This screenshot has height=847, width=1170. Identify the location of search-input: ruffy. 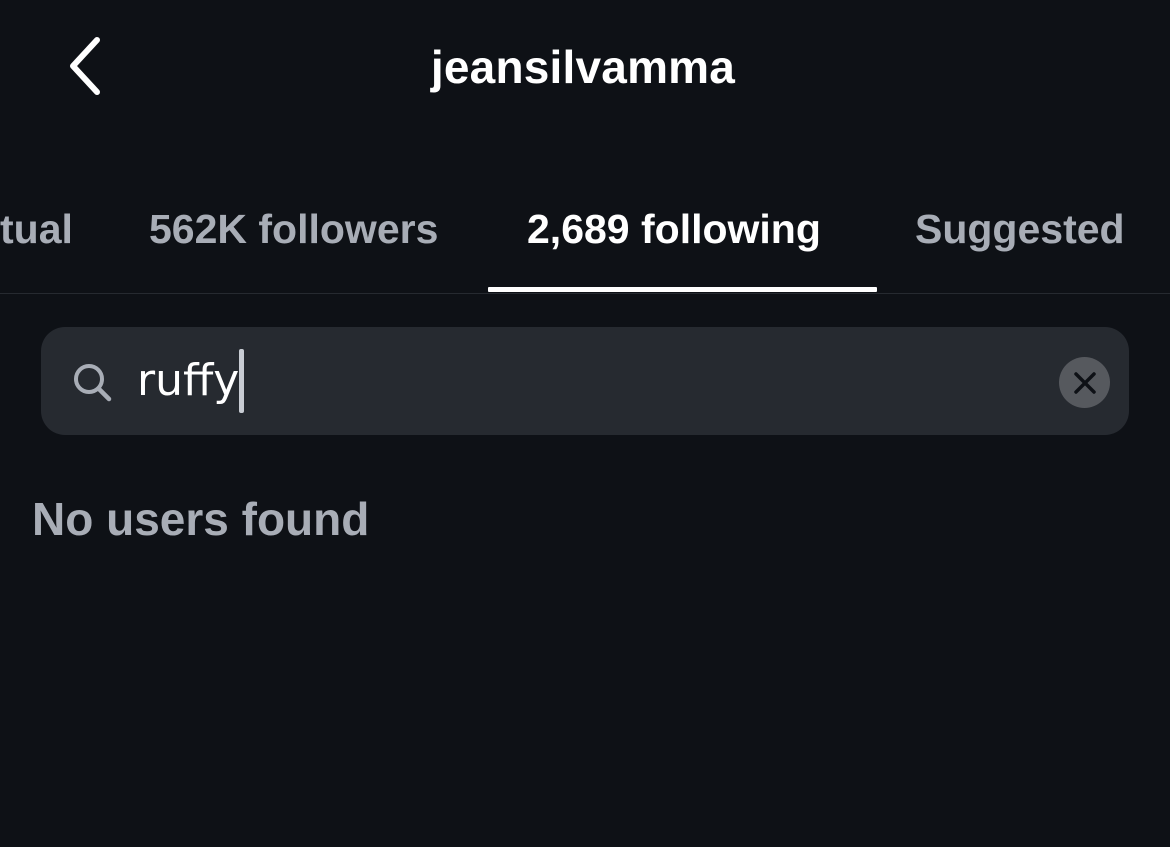
(191, 381).